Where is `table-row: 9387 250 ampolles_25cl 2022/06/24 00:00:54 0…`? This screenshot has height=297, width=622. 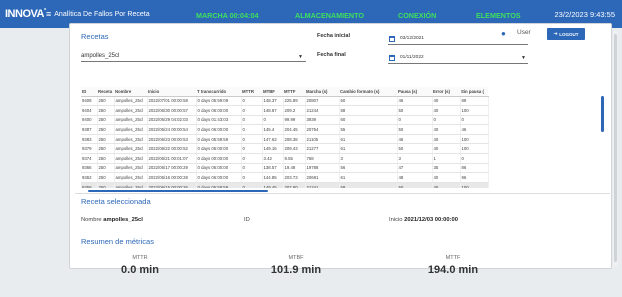 table-row: 9387 250 ampolles_25cl 2022/06/24 00:00:54 0… is located at coordinates (285, 129).